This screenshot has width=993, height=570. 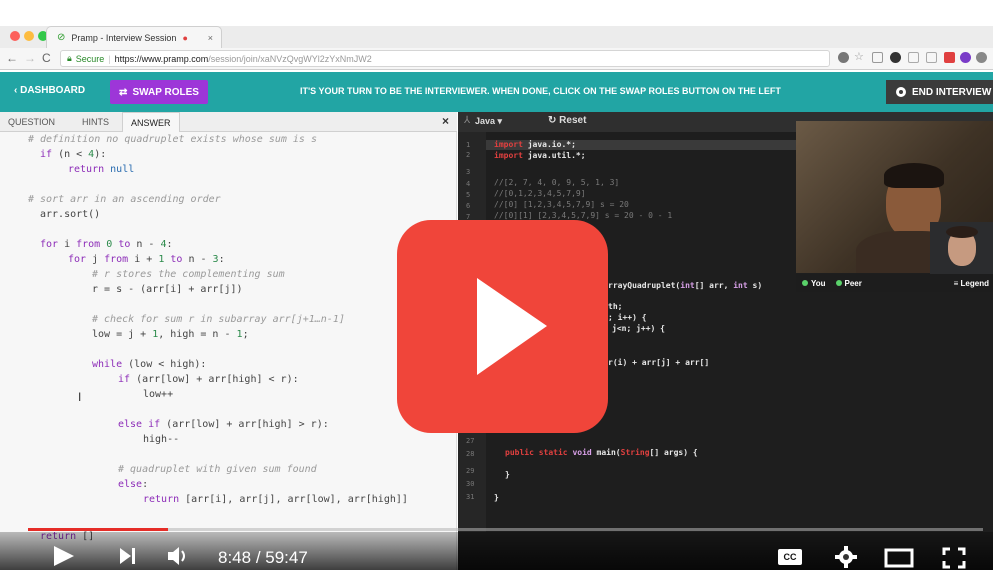 What do you see at coordinates (535, 144) in the screenshot?
I see `editor-line: import java.io.*;` at bounding box center [535, 144].